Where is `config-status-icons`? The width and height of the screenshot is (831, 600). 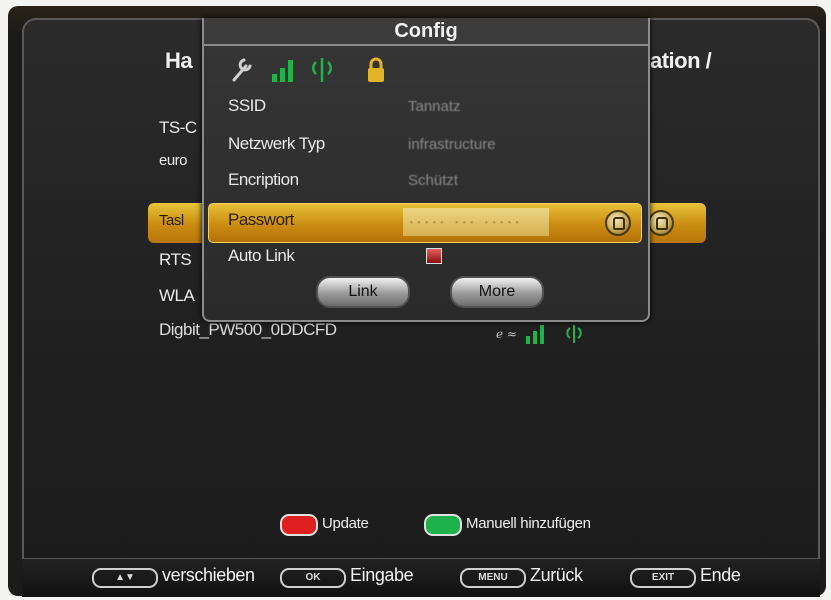
config-status-icons is located at coordinates (310, 69).